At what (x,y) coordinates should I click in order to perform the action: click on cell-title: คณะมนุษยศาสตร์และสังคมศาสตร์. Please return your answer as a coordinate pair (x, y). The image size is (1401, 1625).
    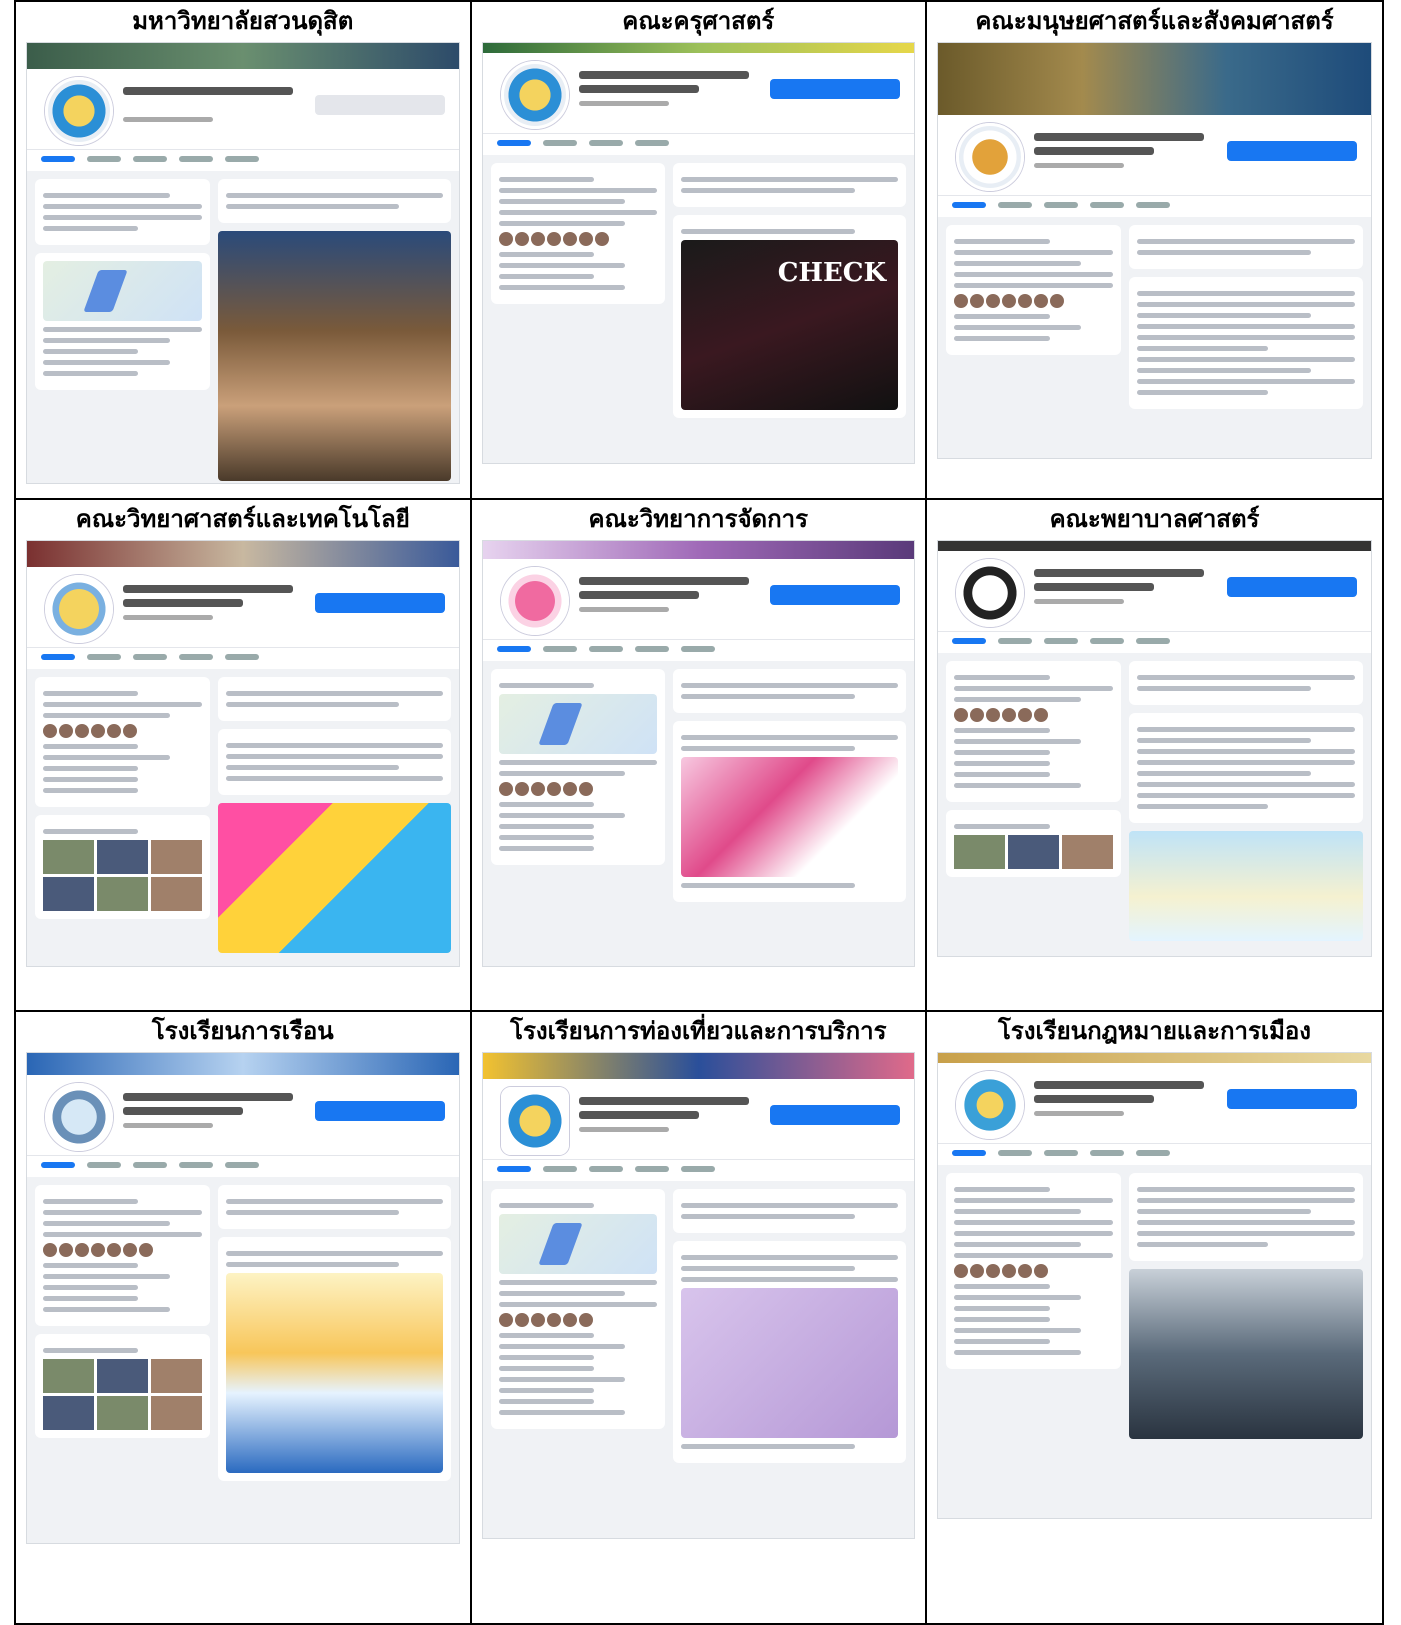
    Looking at the image, I should click on (1154, 20).